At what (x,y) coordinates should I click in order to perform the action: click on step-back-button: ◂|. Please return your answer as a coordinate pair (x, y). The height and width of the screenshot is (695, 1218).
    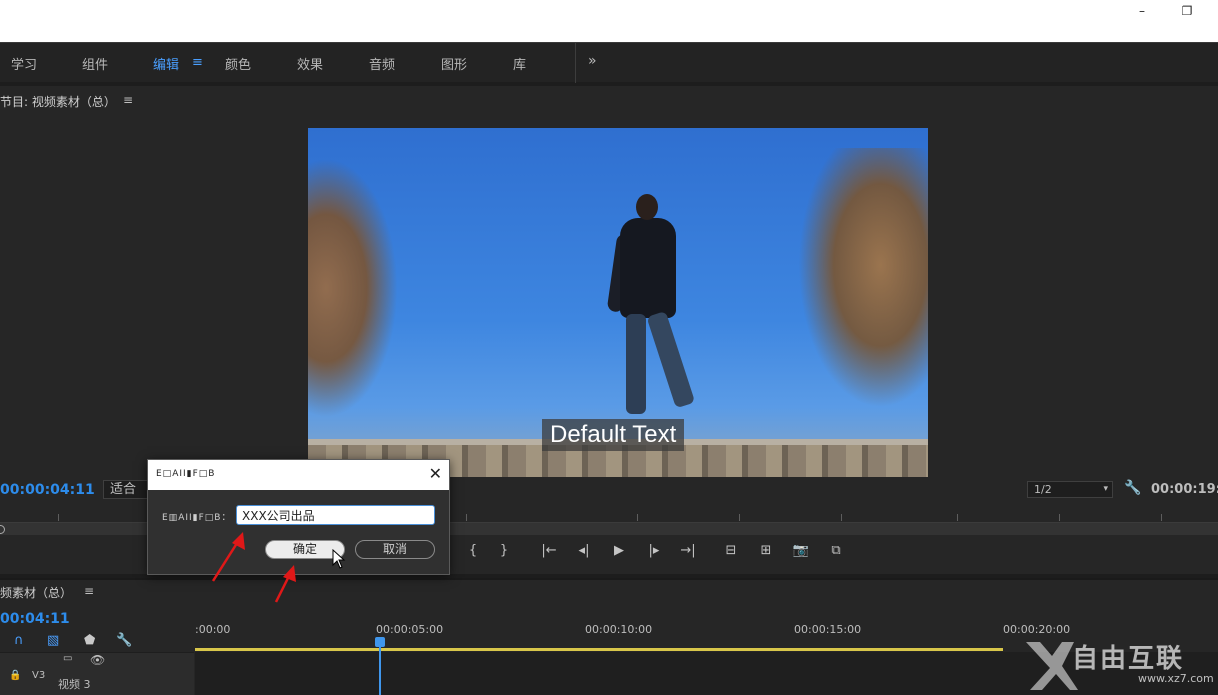
    Looking at the image, I should click on (584, 550).